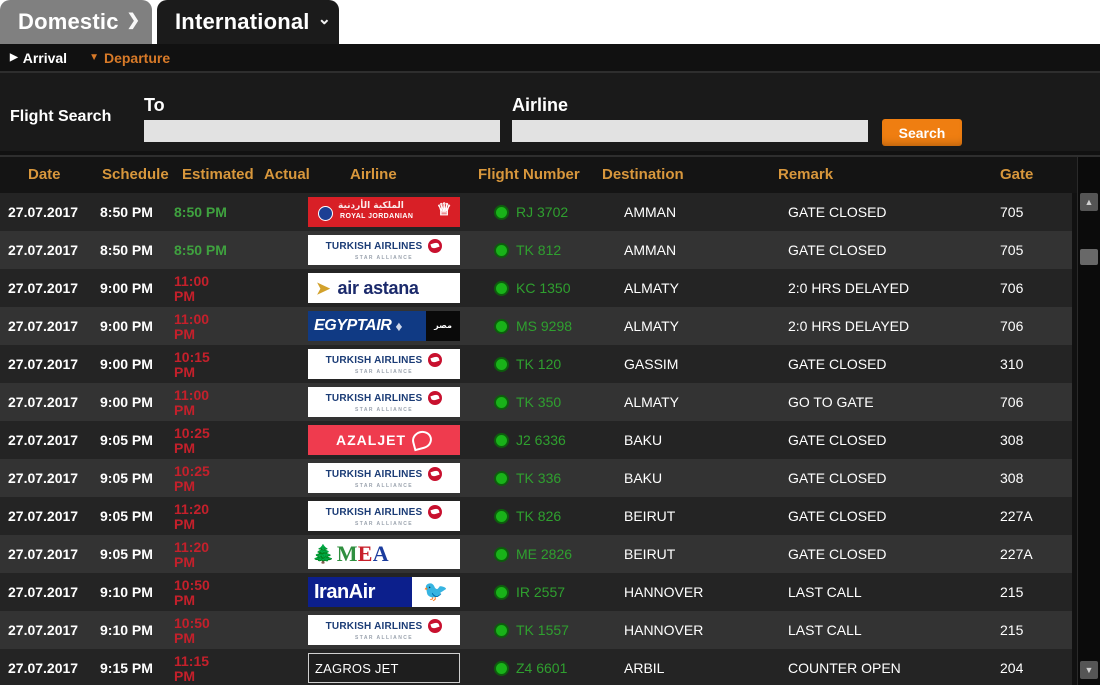  Describe the element at coordinates (529, 174) in the screenshot. I see `column-header-flight: Flight Number` at that location.